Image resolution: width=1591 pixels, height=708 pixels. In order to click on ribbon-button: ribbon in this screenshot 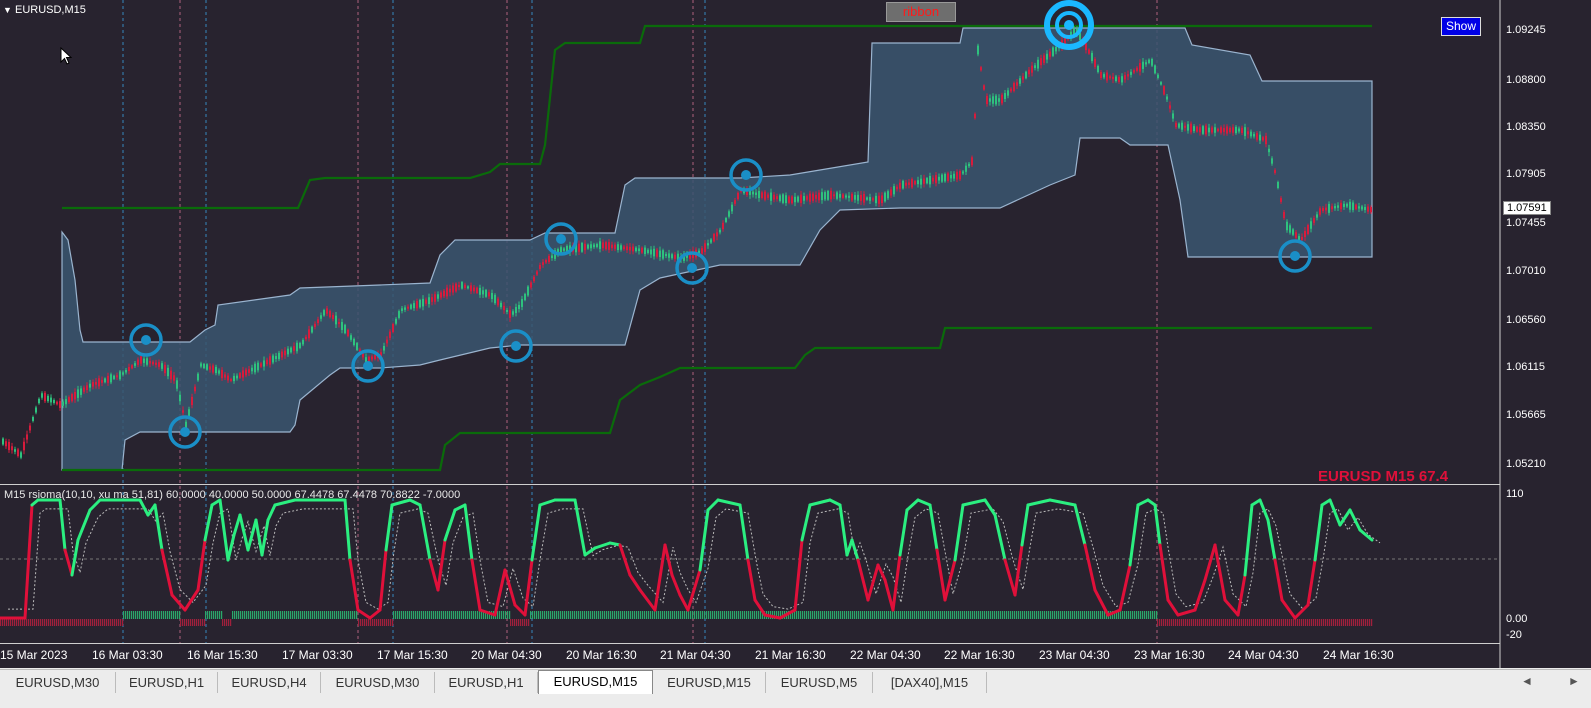, I will do `click(921, 12)`.